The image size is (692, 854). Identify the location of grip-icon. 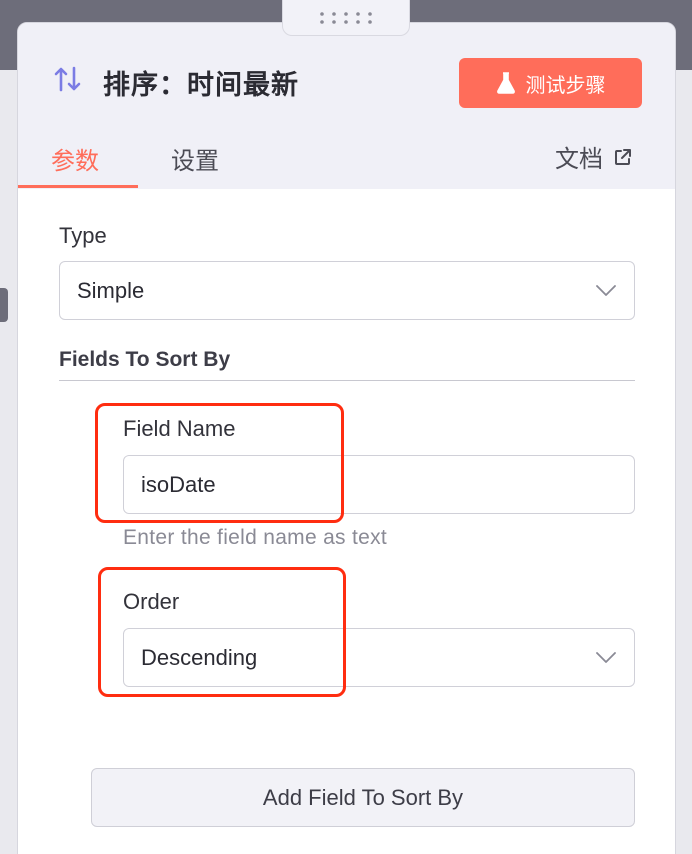
(346, 17).